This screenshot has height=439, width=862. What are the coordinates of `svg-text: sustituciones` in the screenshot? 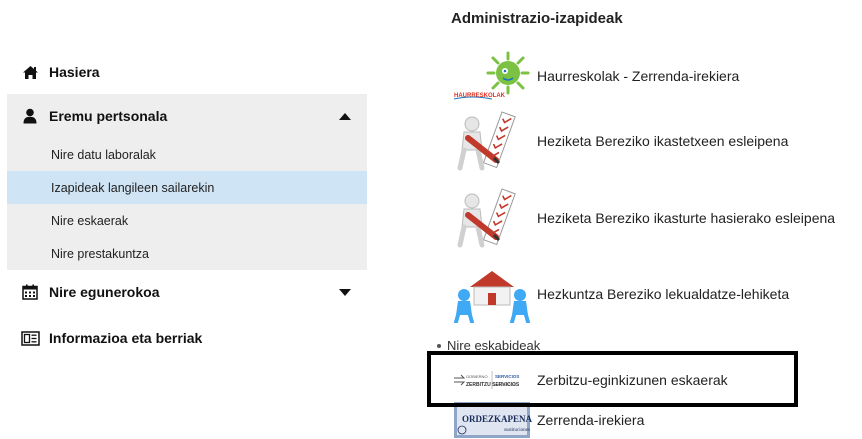 It's located at (517, 430).